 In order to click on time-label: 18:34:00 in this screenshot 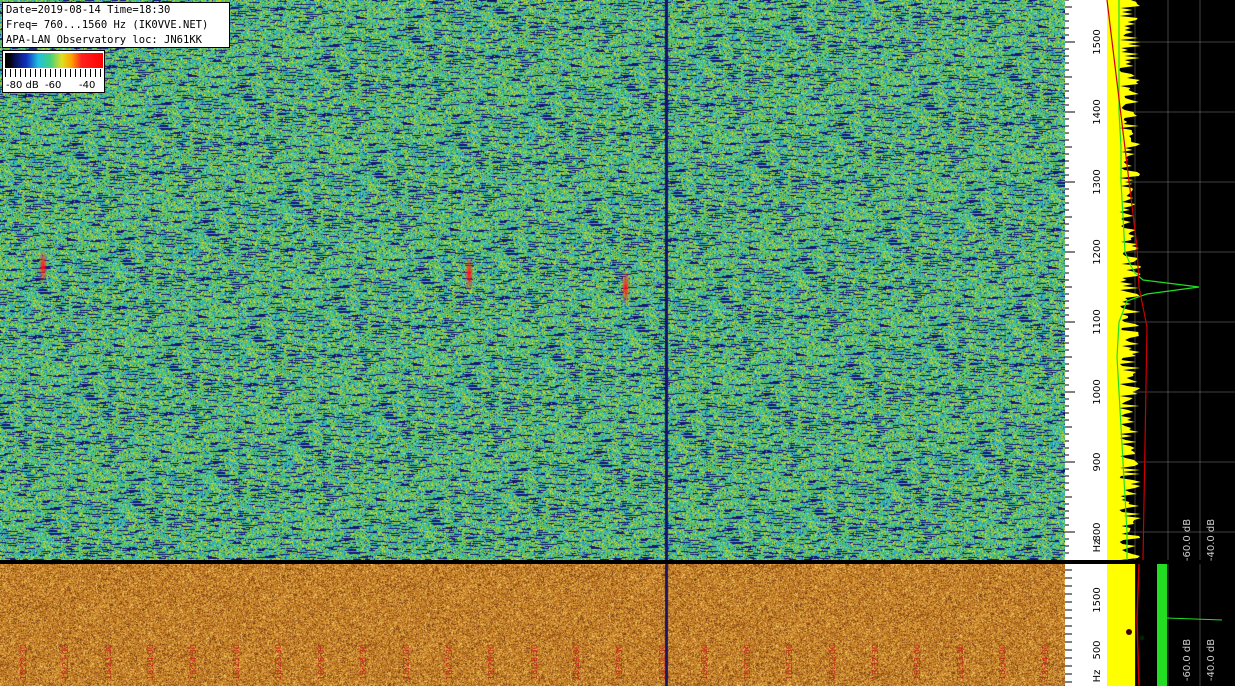, I will do `click(1002, 662)`.